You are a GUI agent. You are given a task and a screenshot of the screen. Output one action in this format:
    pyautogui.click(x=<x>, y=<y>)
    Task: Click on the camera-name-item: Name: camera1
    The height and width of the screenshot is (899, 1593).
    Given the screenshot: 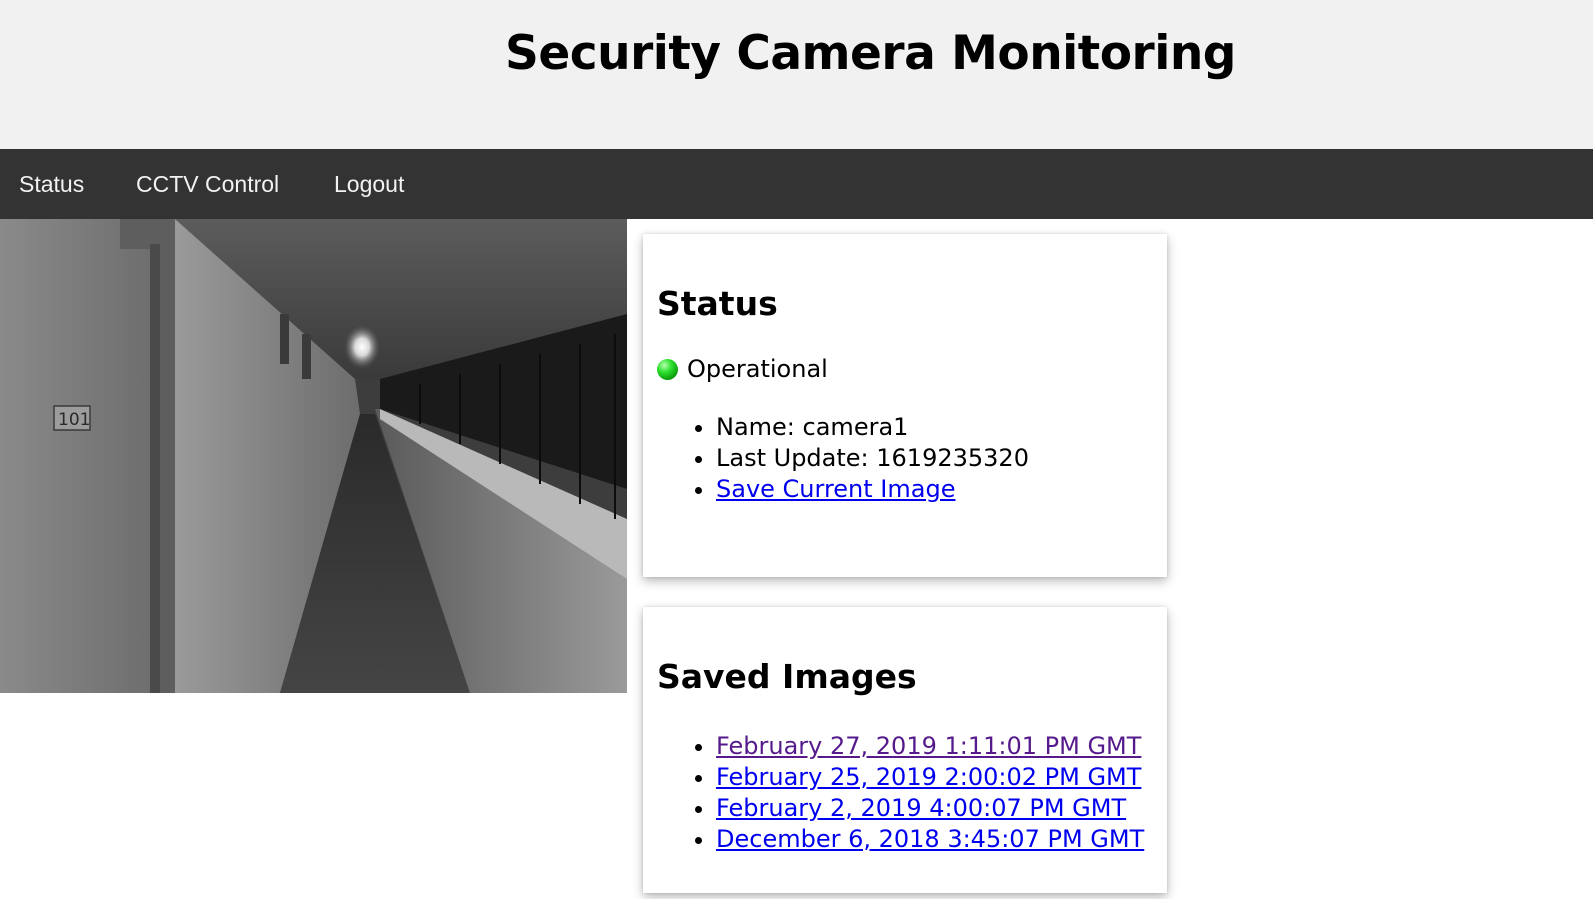 What is the action you would take?
    pyautogui.click(x=872, y=427)
    